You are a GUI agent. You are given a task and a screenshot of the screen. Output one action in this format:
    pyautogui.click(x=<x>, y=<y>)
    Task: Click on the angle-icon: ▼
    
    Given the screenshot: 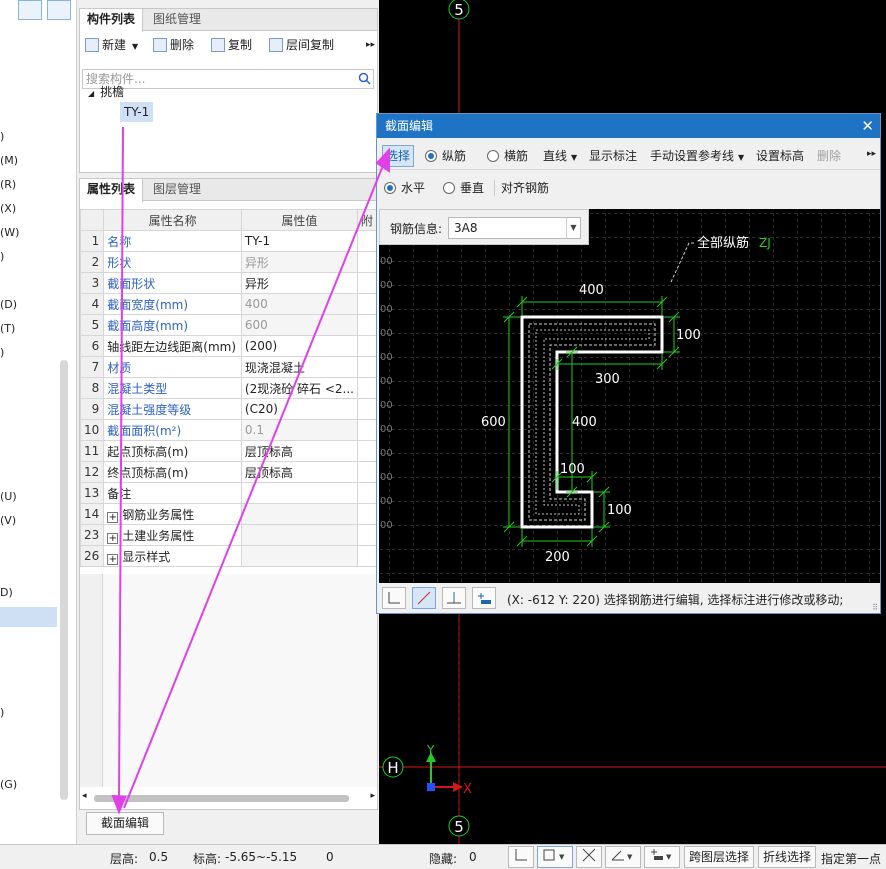 What is the action you would take?
    pyautogui.click(x=623, y=857)
    